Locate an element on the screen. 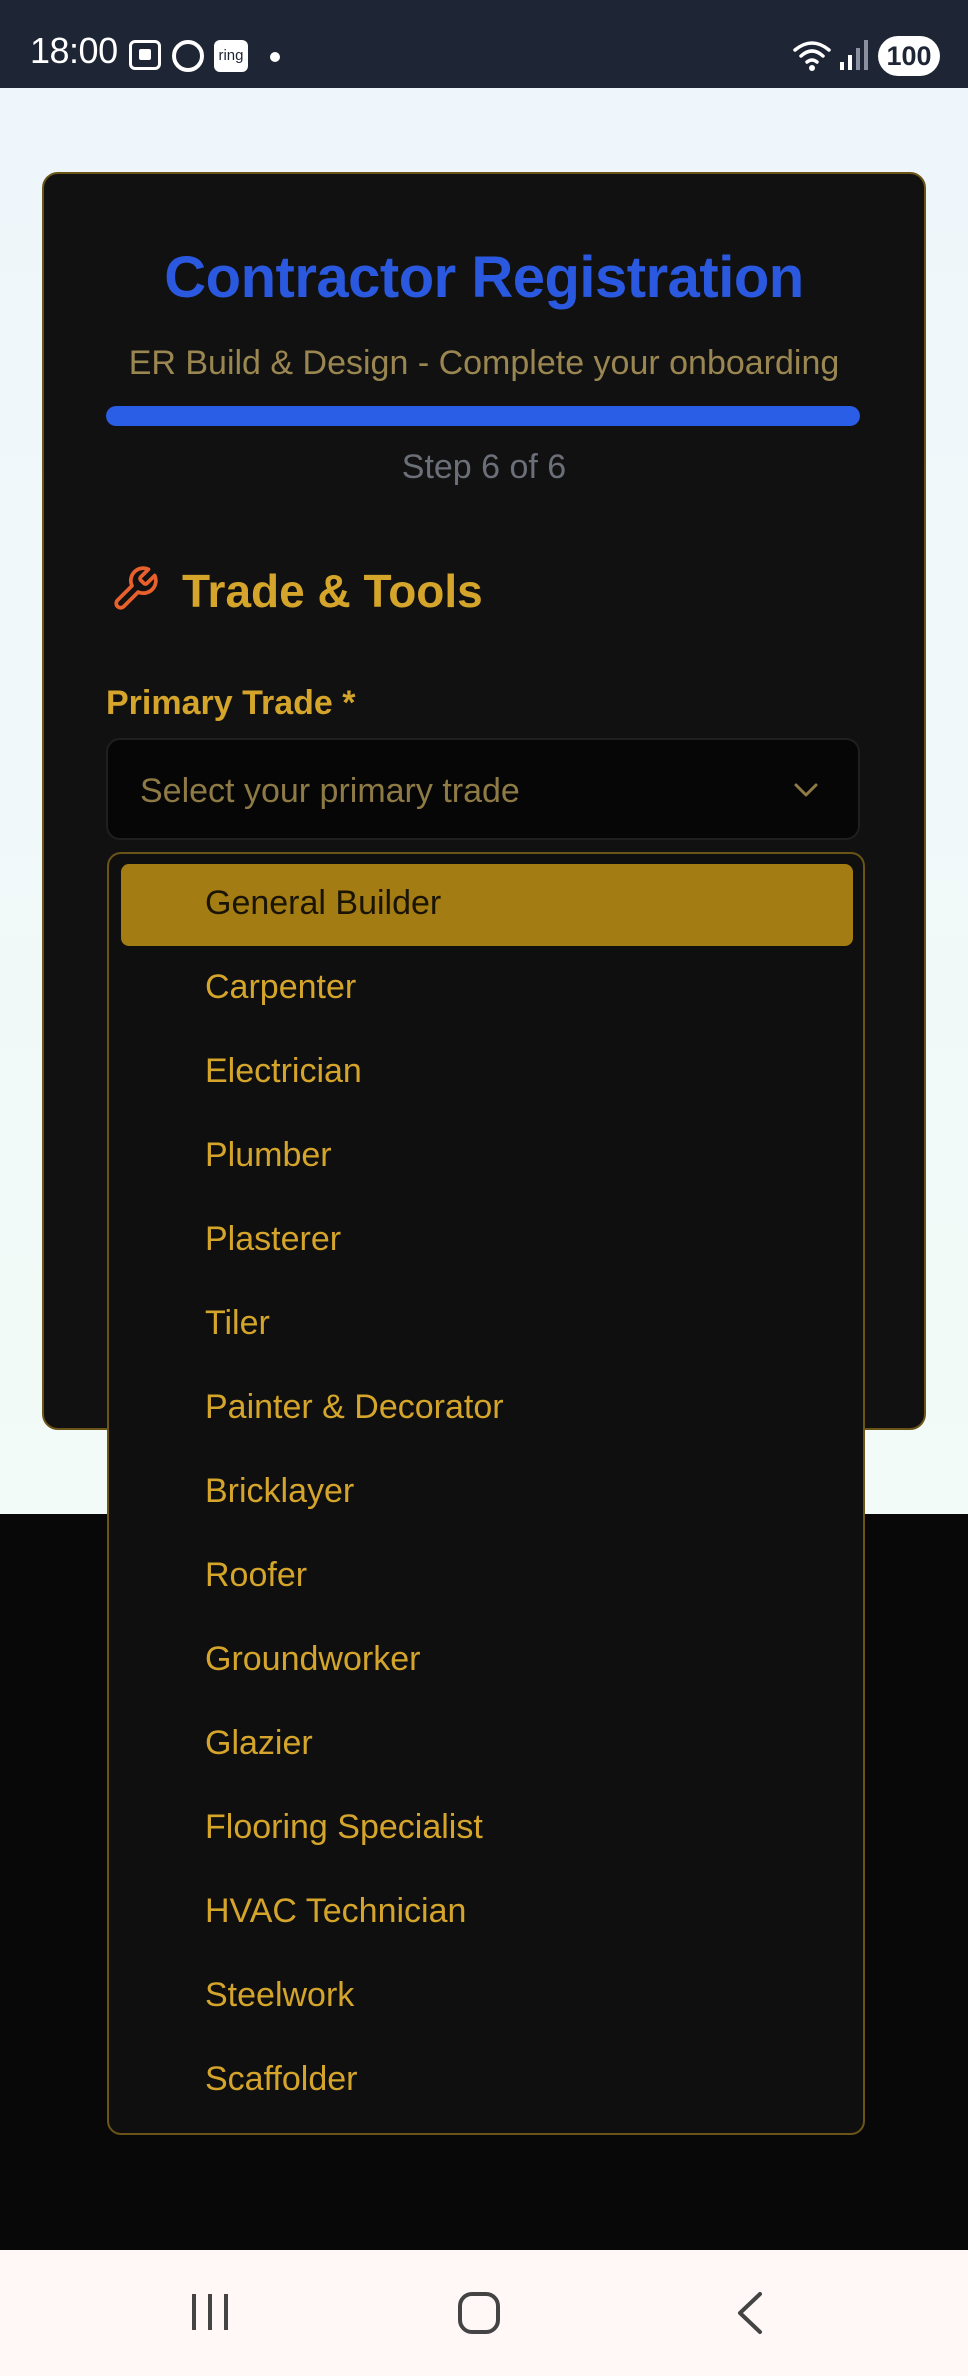 The width and height of the screenshot is (968, 2376). dropdown-option-label: Painter & Decorator is located at coordinates (354, 1407).